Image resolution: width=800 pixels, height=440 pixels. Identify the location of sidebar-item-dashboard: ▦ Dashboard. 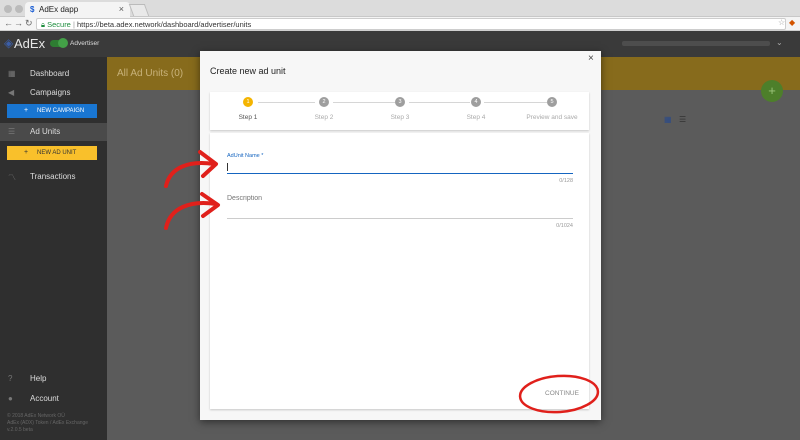
(53, 74).